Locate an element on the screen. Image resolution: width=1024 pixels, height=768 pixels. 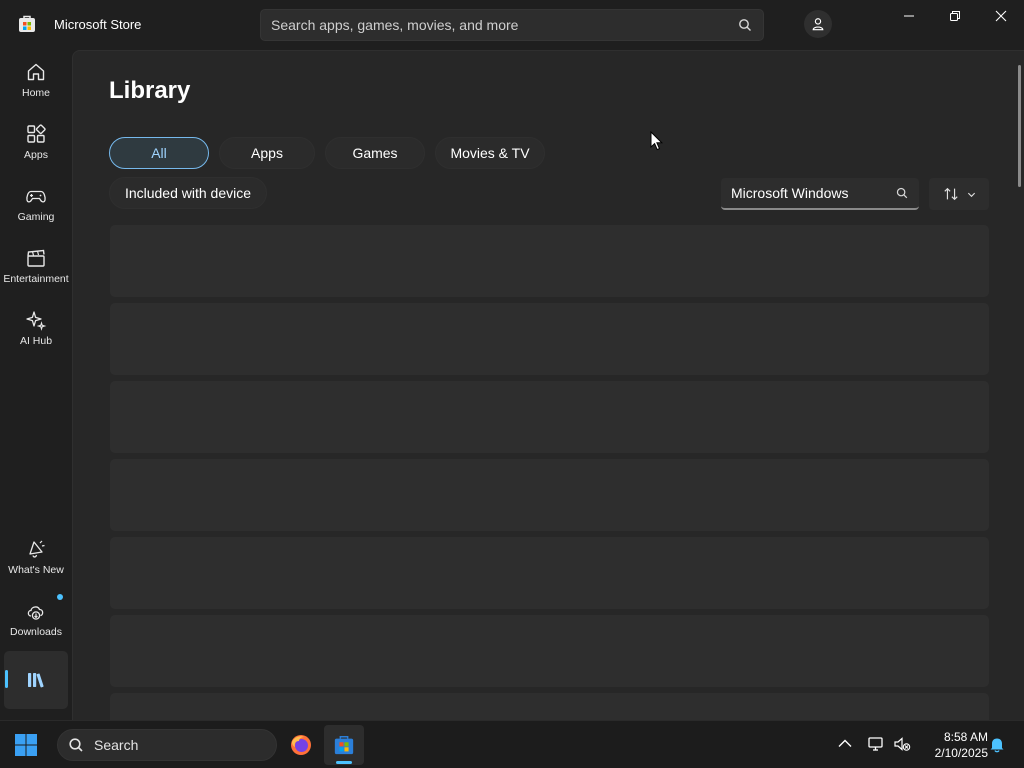
filter-chip-all: All is located at coordinates (159, 153).